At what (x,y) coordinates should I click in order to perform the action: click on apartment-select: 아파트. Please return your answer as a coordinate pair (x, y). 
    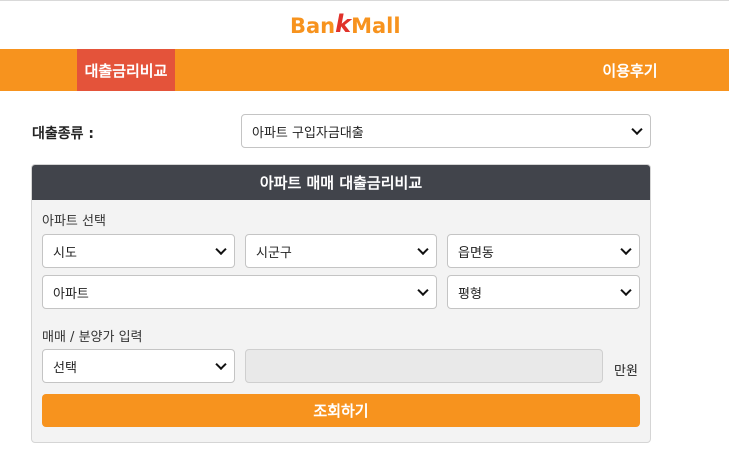
    Looking at the image, I should click on (239, 292).